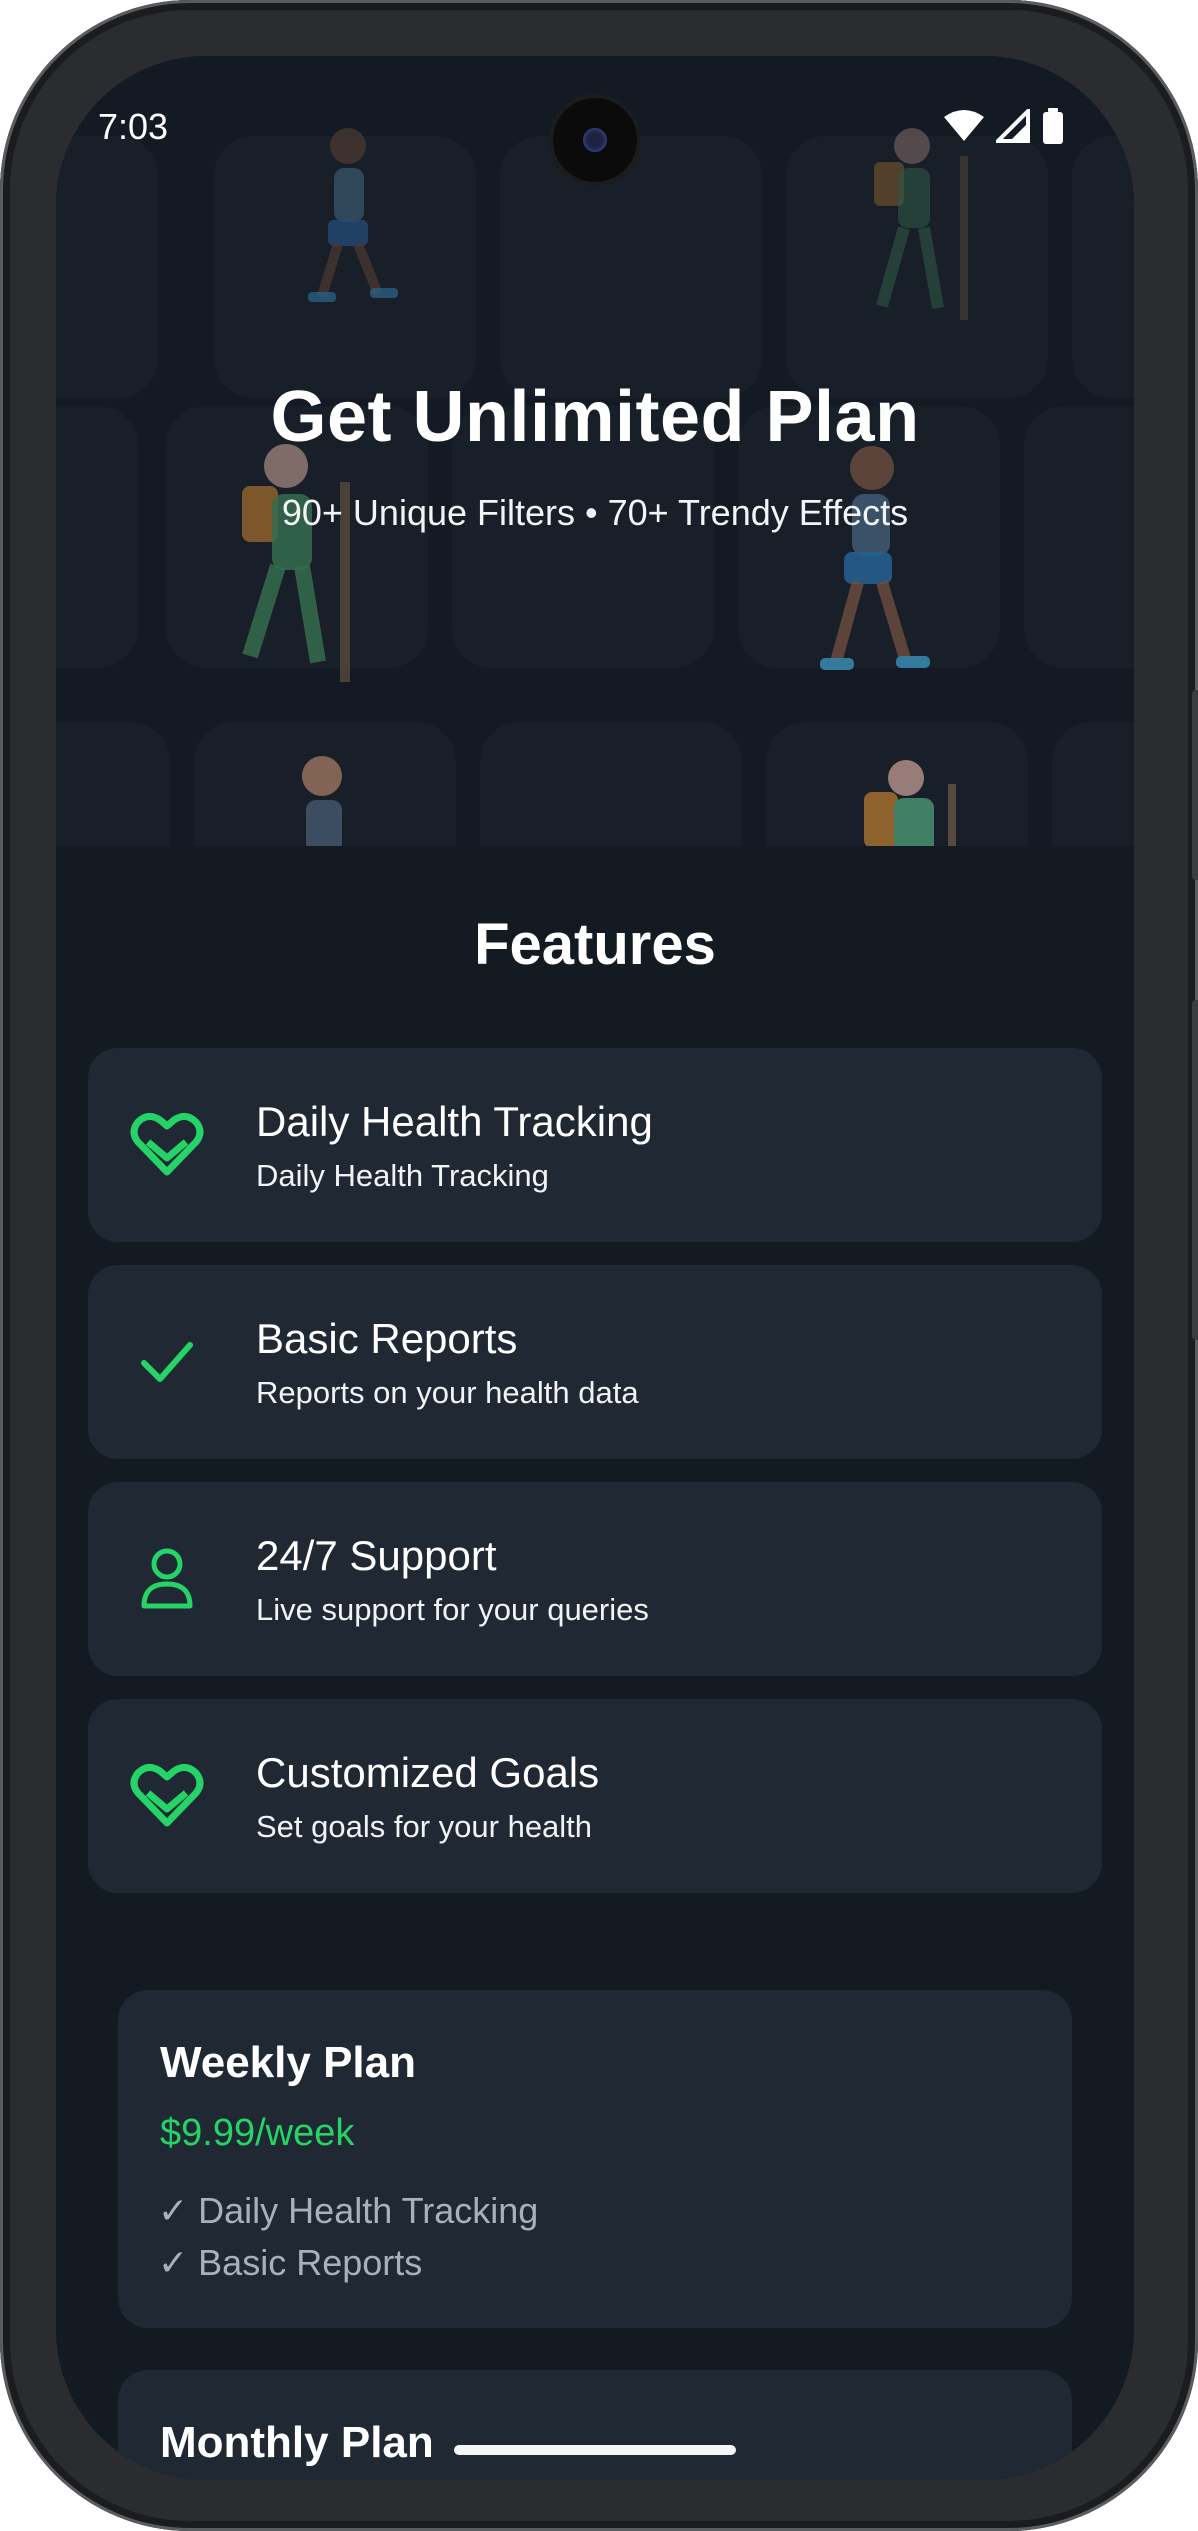 The image size is (1198, 2531). Describe the element at coordinates (288, 2062) in the screenshot. I see `plan-name: Weekly Plan` at that location.